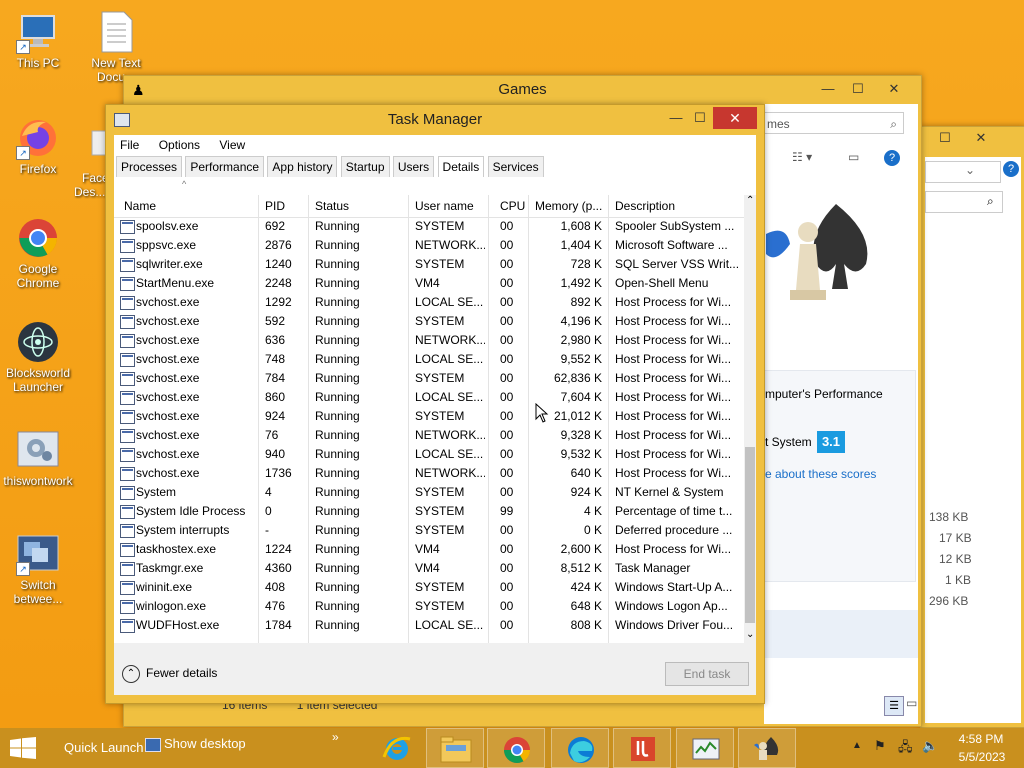 The width and height of the screenshot is (1024, 768). Describe the element at coordinates (38, 63) in the screenshot. I see `desktop-icon-label: This PC` at that location.